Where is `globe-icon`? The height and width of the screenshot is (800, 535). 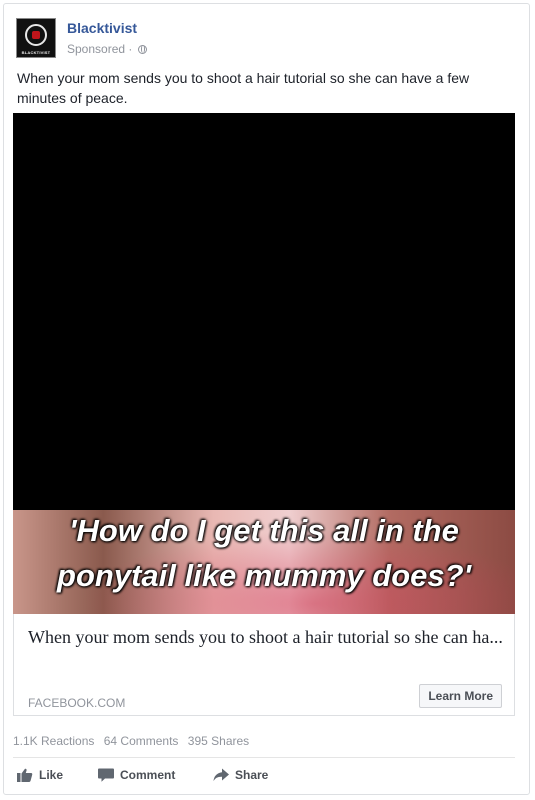 globe-icon is located at coordinates (142, 49).